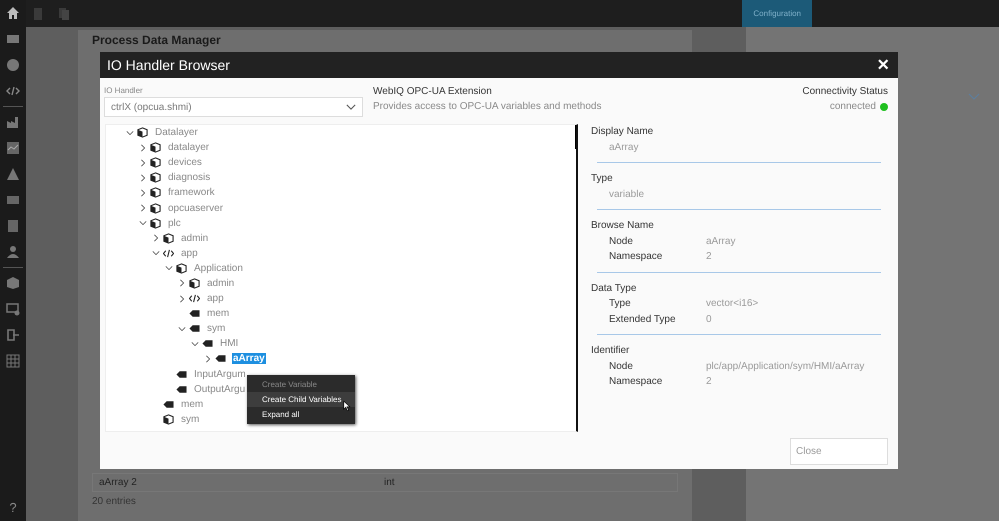  Describe the element at coordinates (610, 351) in the screenshot. I see `section-title: Identifier` at that location.